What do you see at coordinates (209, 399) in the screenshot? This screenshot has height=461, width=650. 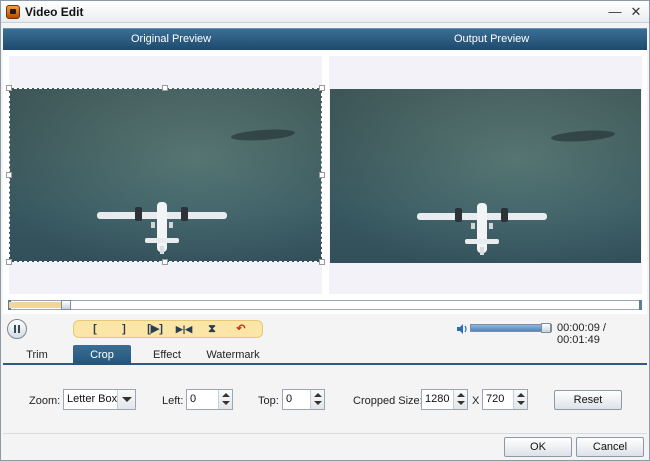 I see `left-stepper: 0` at bounding box center [209, 399].